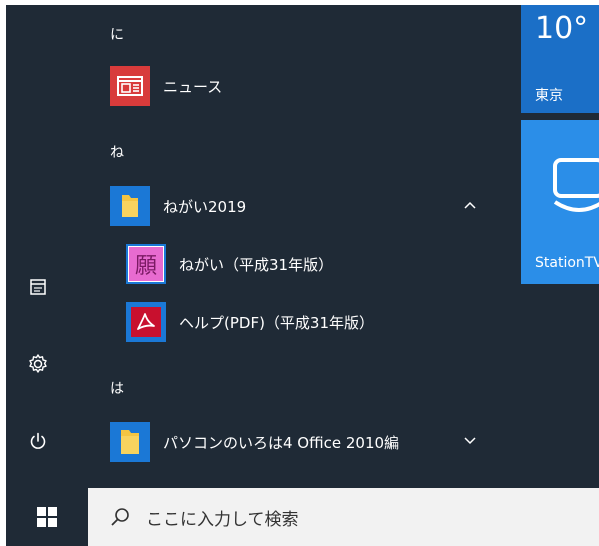 The width and height of the screenshot is (599, 546). What do you see at coordinates (277, 322) in the screenshot?
I see `app-help-pdf-label: ヘルプ(PDF)（平成31年版）` at bounding box center [277, 322].